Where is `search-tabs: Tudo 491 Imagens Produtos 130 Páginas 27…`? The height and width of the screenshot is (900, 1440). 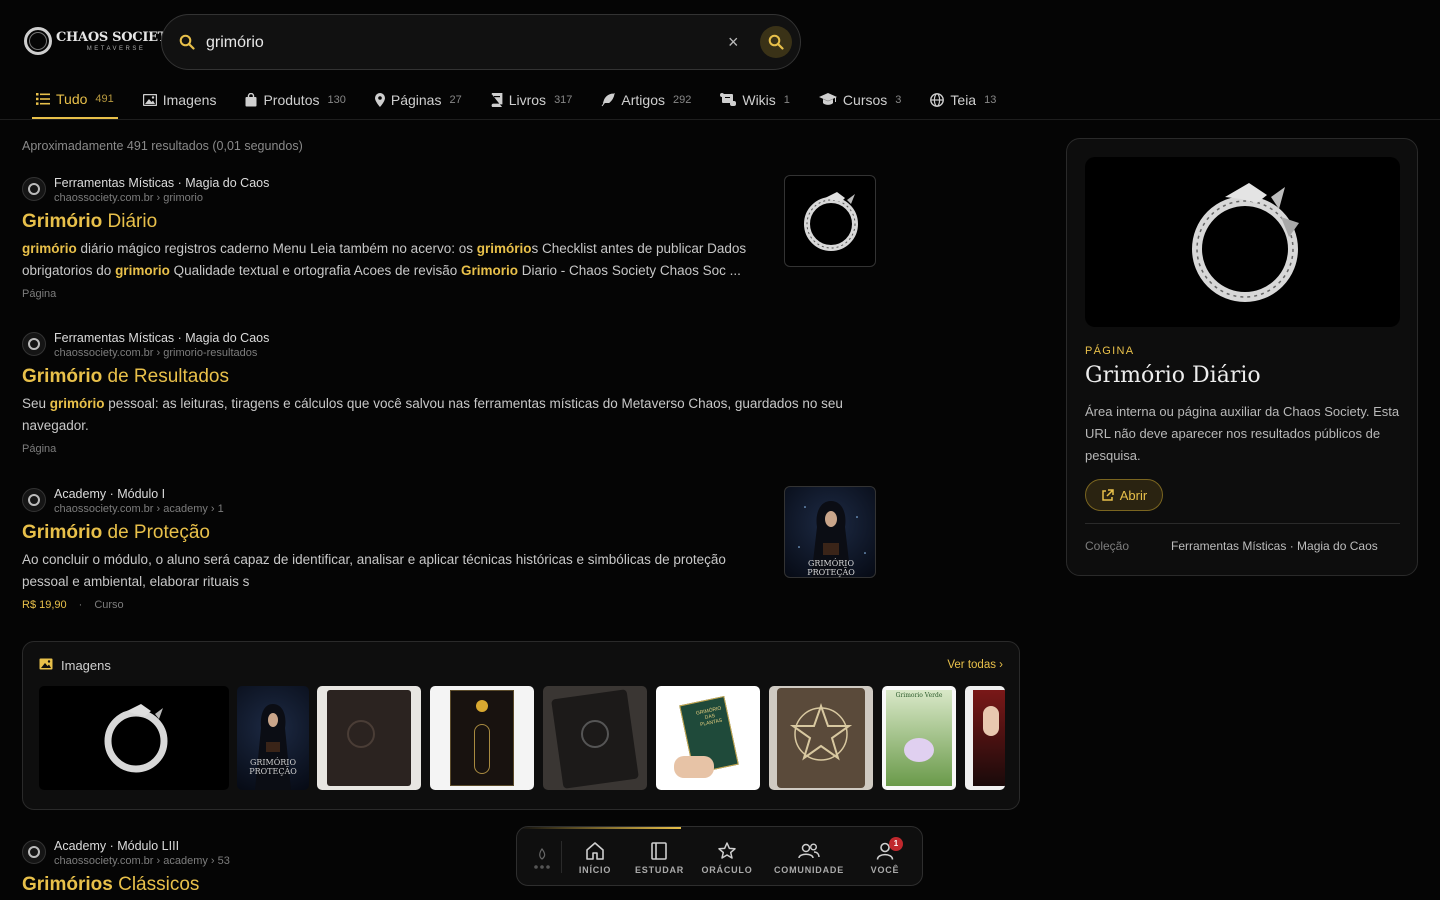
search-tabs: Tudo 491 Imagens Produtos 130 Páginas 27… is located at coordinates (526, 100).